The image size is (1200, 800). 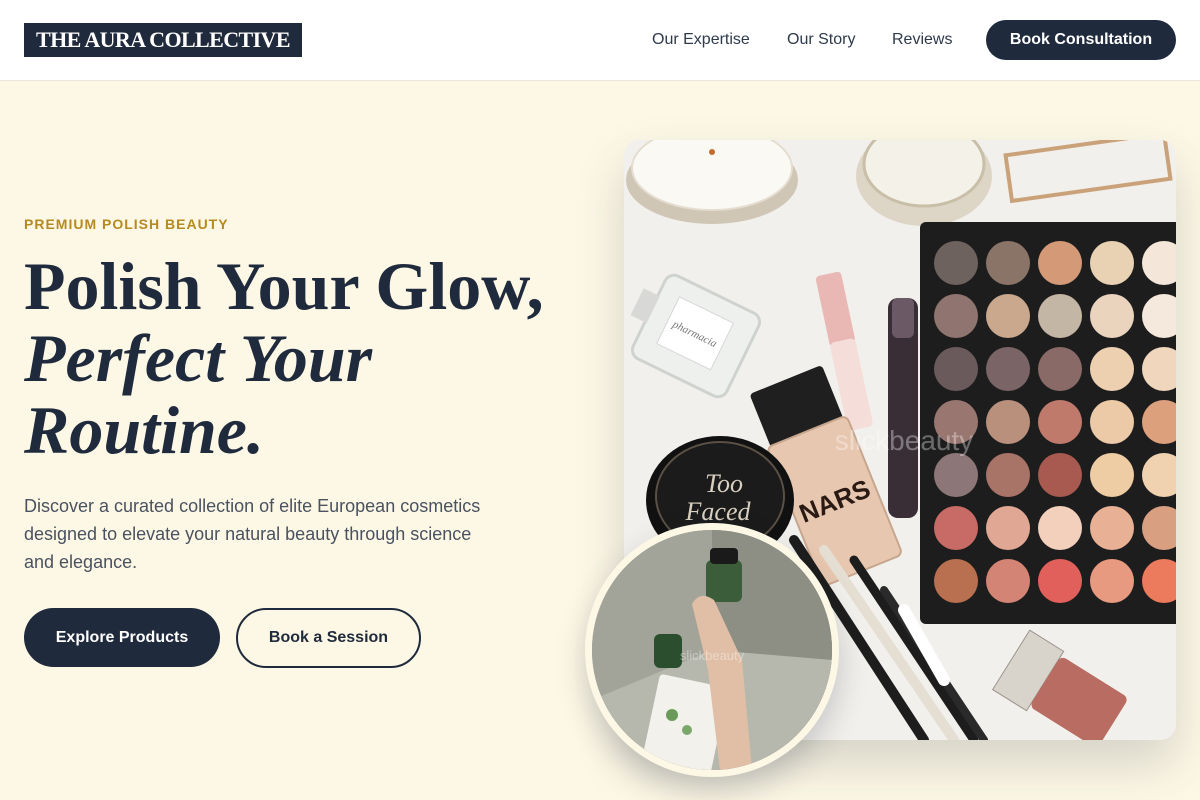 What do you see at coordinates (712, 655) in the screenshot?
I see `circle-image-watermark: slickbeauty` at bounding box center [712, 655].